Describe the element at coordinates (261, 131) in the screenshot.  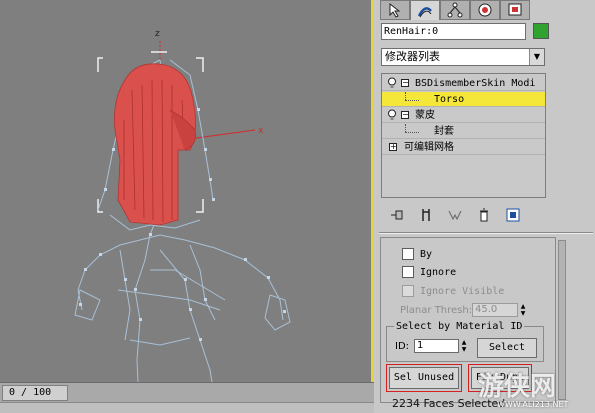
I see `axis-x-label: x` at that location.